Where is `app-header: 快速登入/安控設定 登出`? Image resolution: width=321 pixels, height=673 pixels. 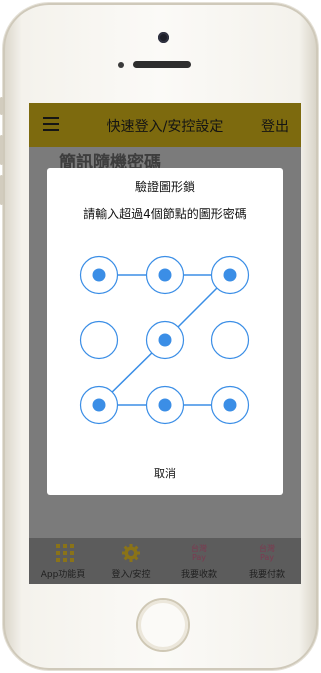 app-header: 快速登入/安控設定 登出 is located at coordinates (165, 125).